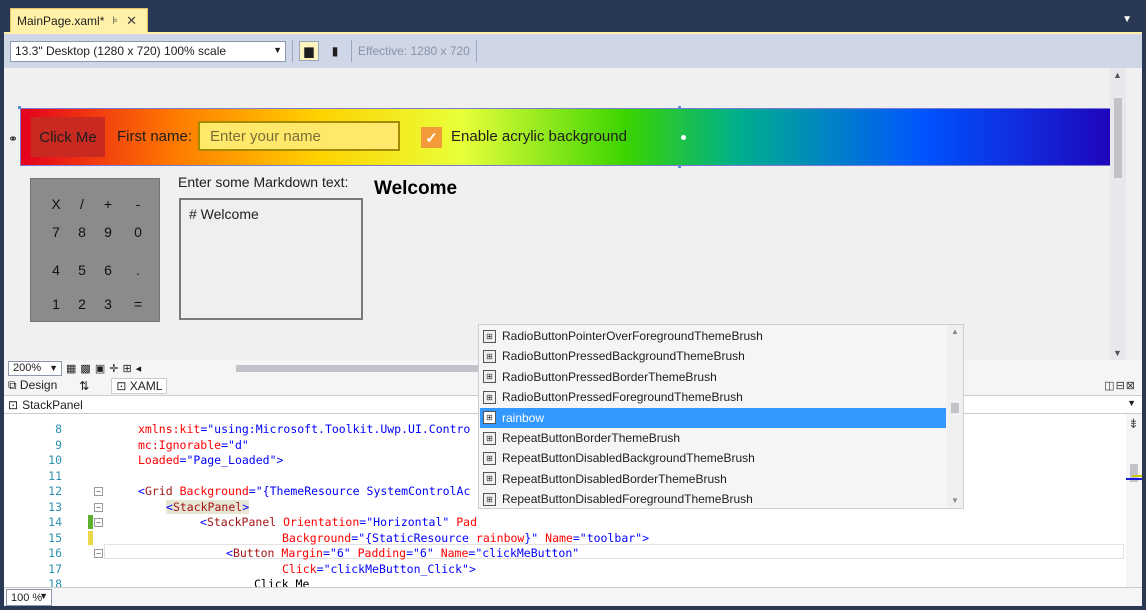 This screenshot has height=610, width=1146. What do you see at coordinates (35, 368) in the screenshot?
I see `zoom-select: 200% ▼` at bounding box center [35, 368].